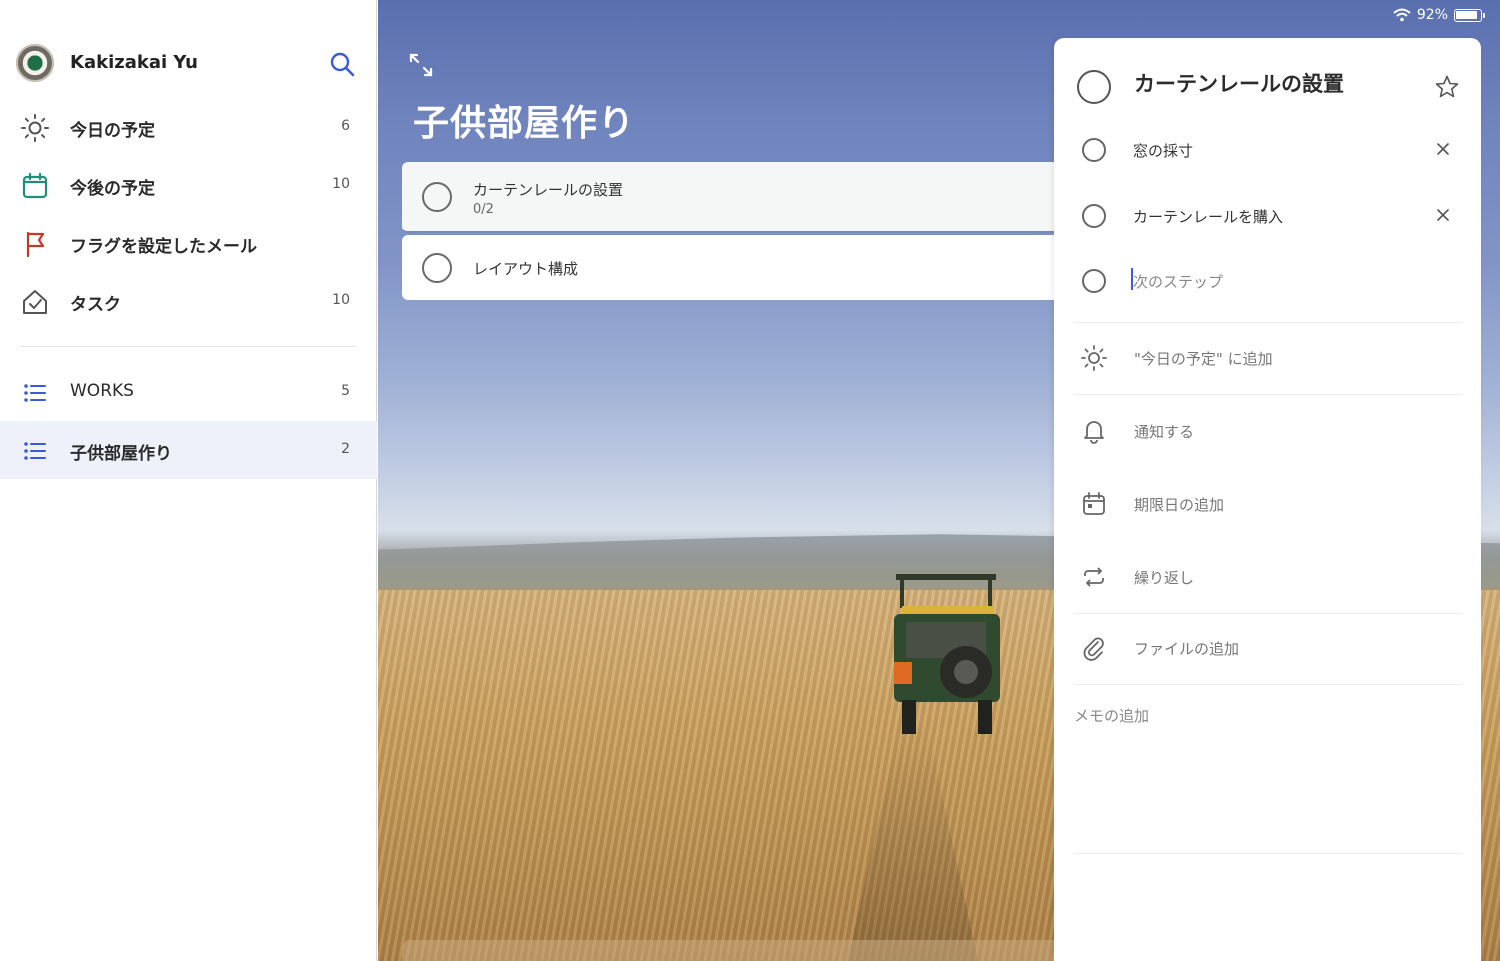 The image size is (1500, 961). Describe the element at coordinates (102, 391) in the screenshot. I see `sidebar-item-label: WORKS` at that location.